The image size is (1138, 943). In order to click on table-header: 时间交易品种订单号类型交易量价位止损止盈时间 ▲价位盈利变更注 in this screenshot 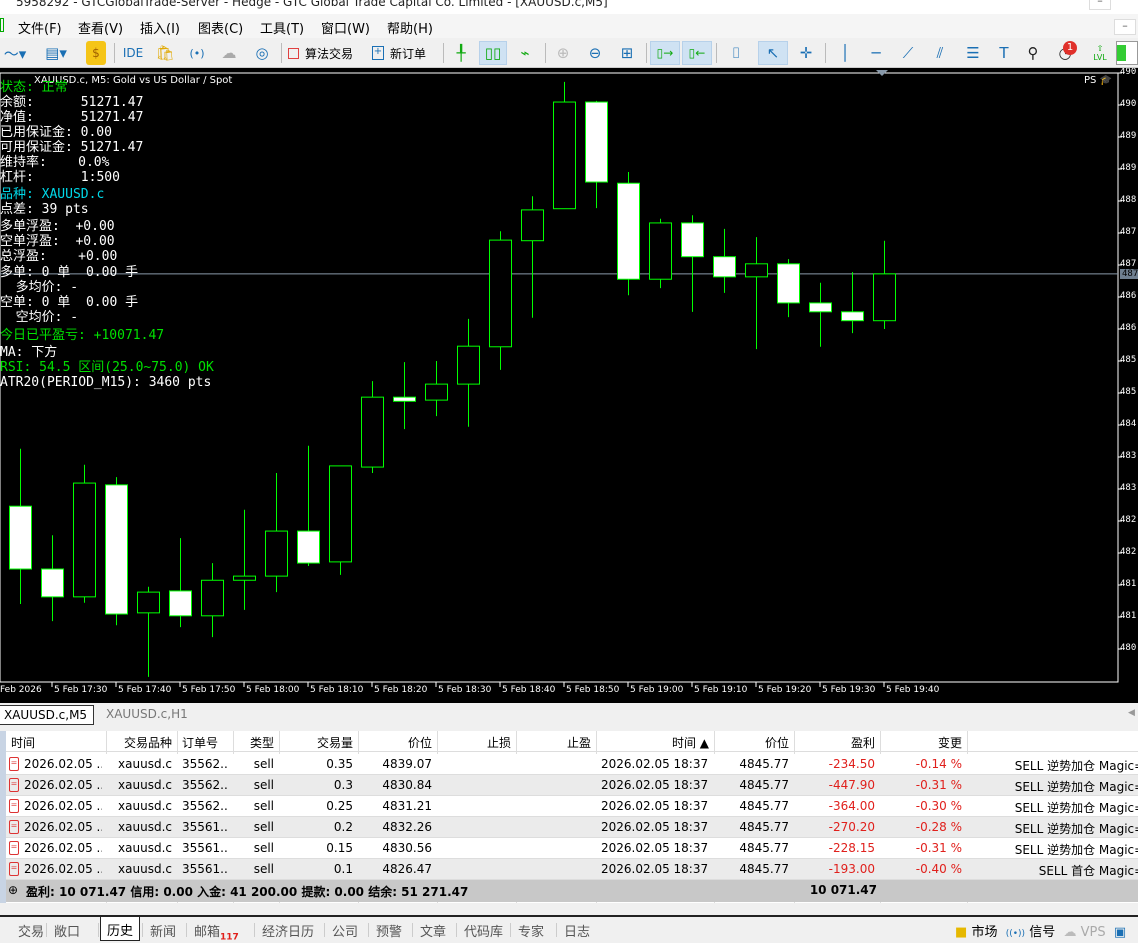, I will do `click(572, 741)`.